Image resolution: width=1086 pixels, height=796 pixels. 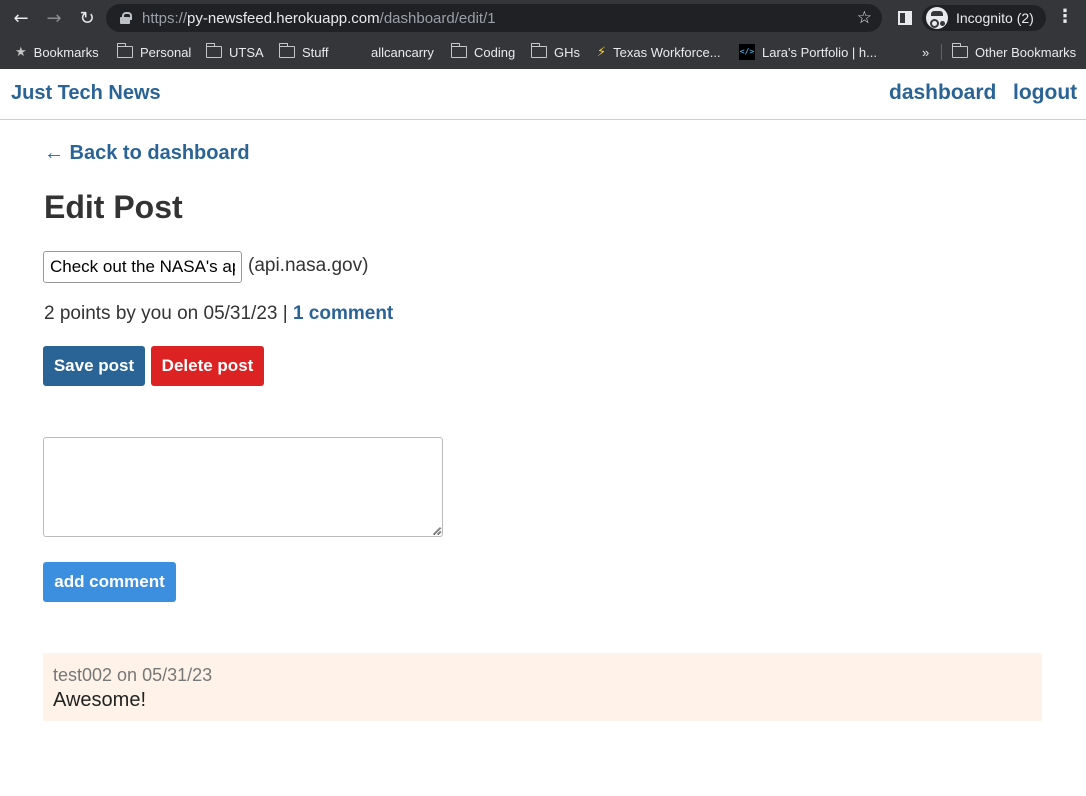 I want to click on bookmark-other-bookmarks: Other Bookmarks, so click(x=1013, y=52).